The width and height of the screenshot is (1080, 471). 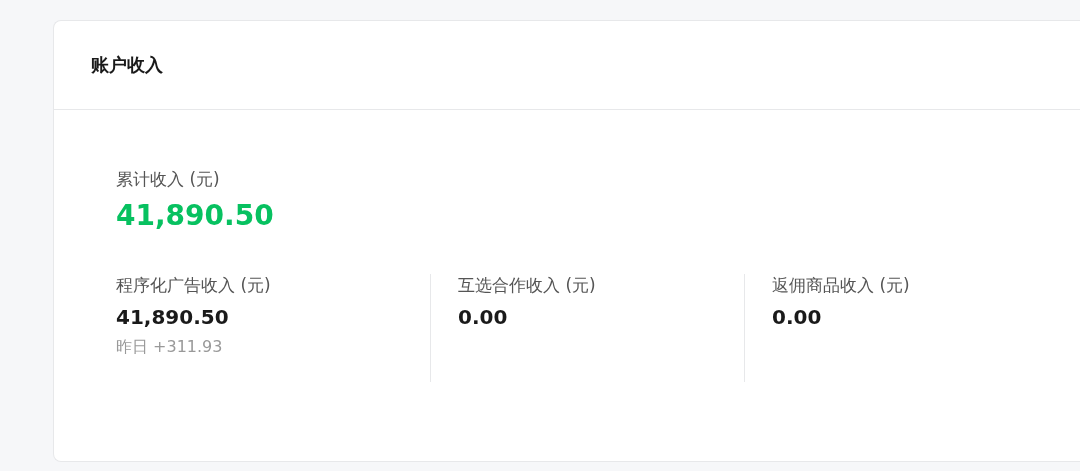 I want to click on total-value: 41,890.50, so click(x=195, y=215).